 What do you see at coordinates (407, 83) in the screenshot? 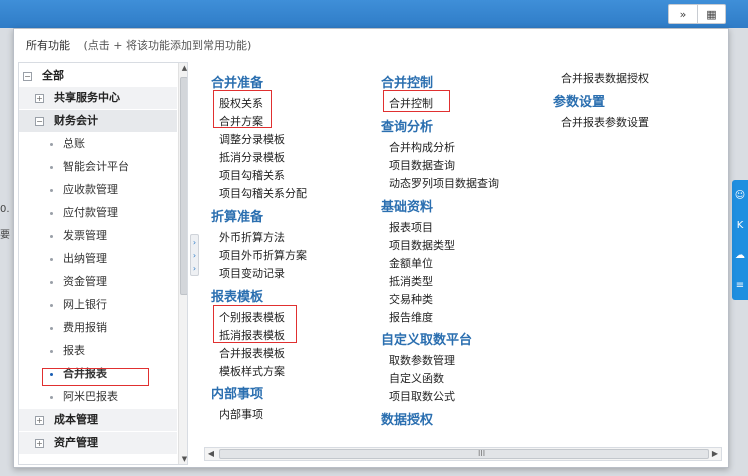
I see `category-consolidation-control: 合并控制` at bounding box center [407, 83].